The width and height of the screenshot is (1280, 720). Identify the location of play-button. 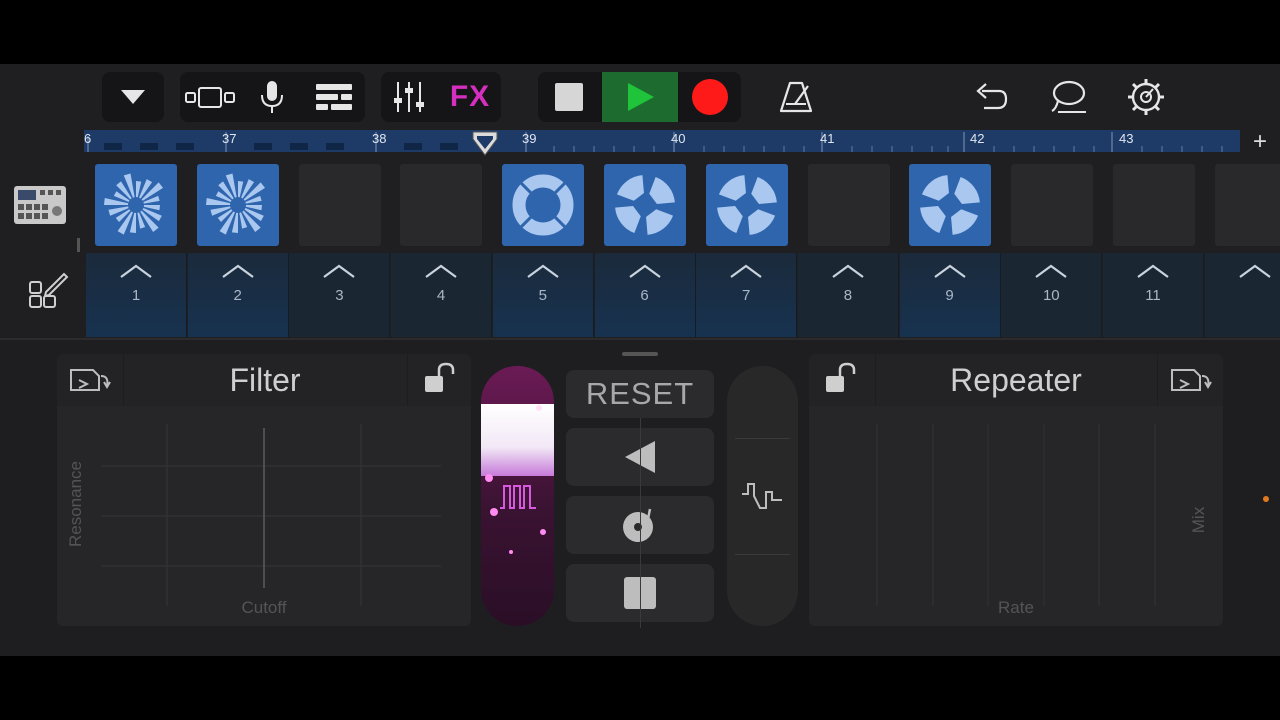
(640, 97).